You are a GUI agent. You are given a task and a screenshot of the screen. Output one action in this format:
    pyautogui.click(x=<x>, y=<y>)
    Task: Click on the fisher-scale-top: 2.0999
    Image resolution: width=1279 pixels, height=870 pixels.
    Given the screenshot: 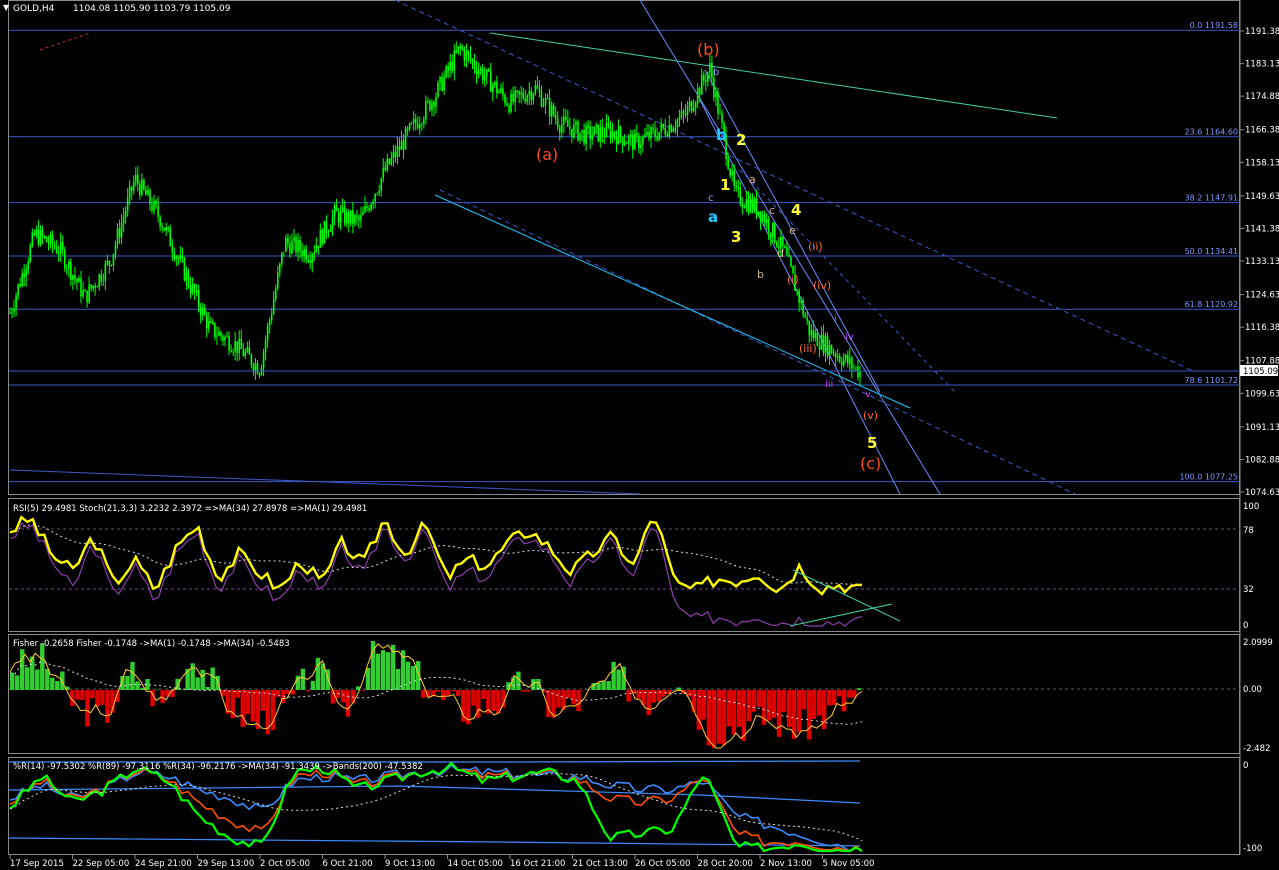 What is the action you would take?
    pyautogui.click(x=1258, y=643)
    